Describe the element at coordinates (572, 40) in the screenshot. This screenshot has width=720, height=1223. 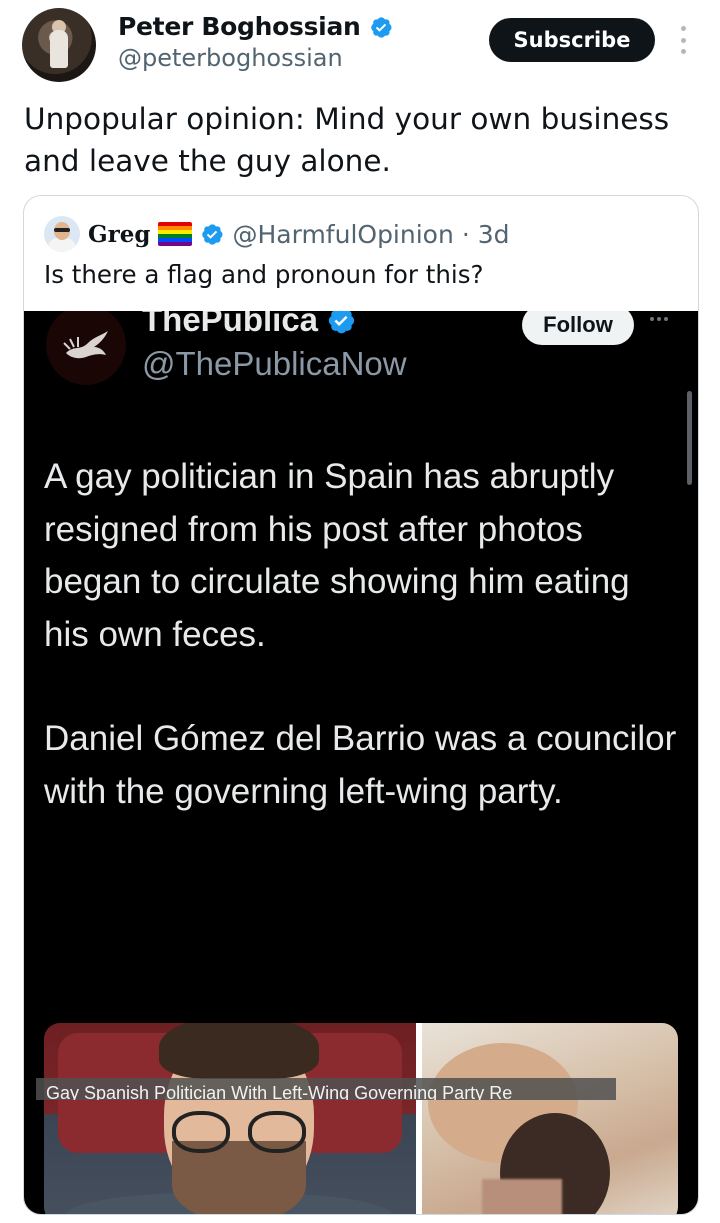
I see `subscribe-button: Subscribe` at that location.